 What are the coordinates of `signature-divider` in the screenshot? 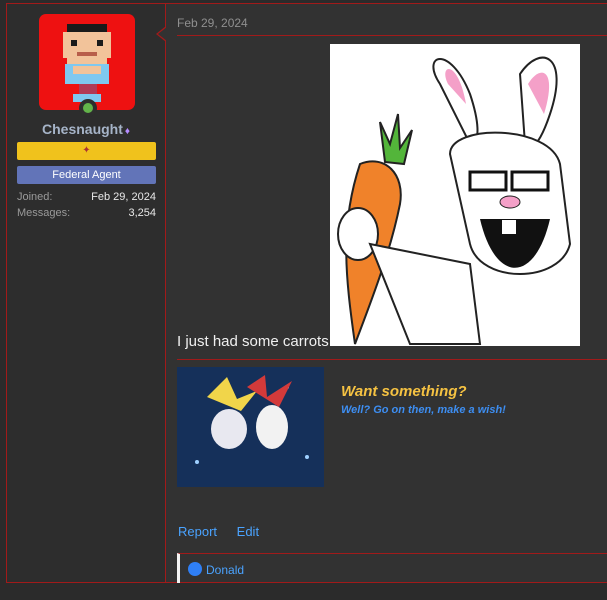 It's located at (392, 359).